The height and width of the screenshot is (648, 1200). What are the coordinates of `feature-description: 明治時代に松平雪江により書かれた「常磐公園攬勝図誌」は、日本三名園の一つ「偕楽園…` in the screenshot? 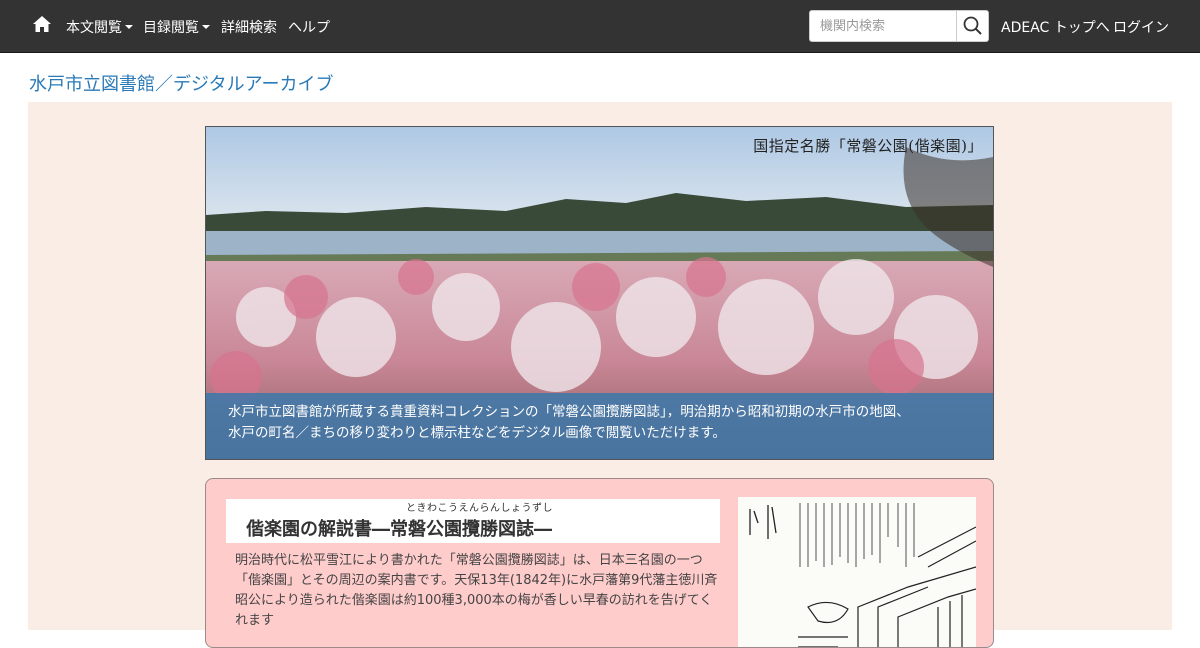 It's located at (476, 590).